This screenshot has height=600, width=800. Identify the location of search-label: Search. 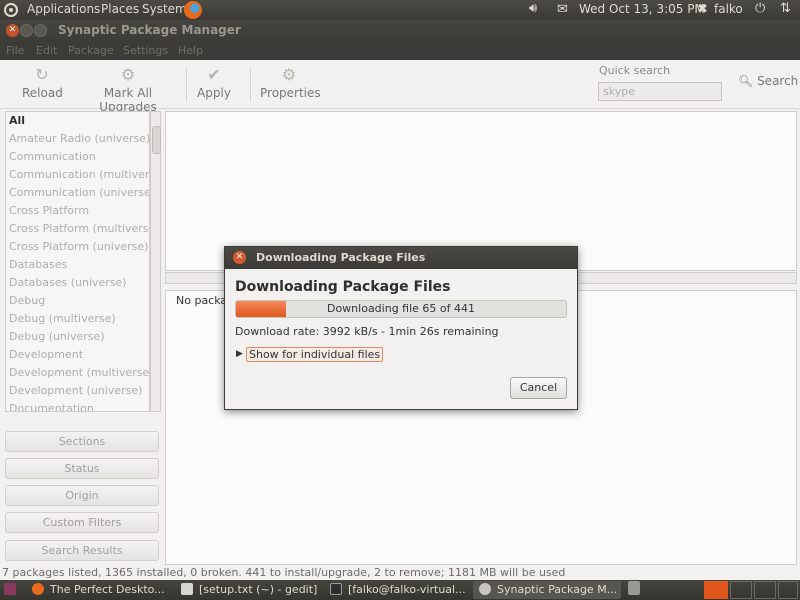
(778, 81).